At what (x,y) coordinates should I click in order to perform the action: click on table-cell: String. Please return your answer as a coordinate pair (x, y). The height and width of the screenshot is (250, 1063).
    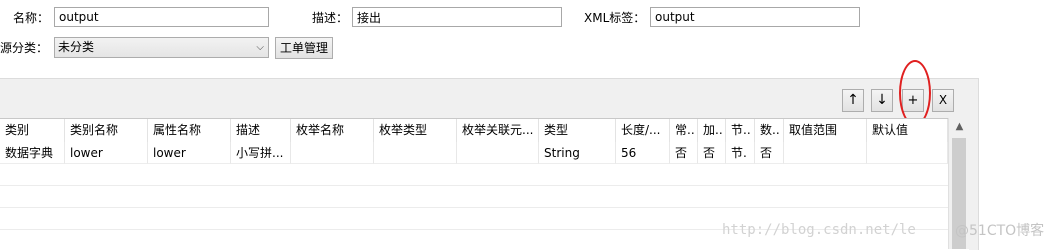
    Looking at the image, I should click on (577, 153).